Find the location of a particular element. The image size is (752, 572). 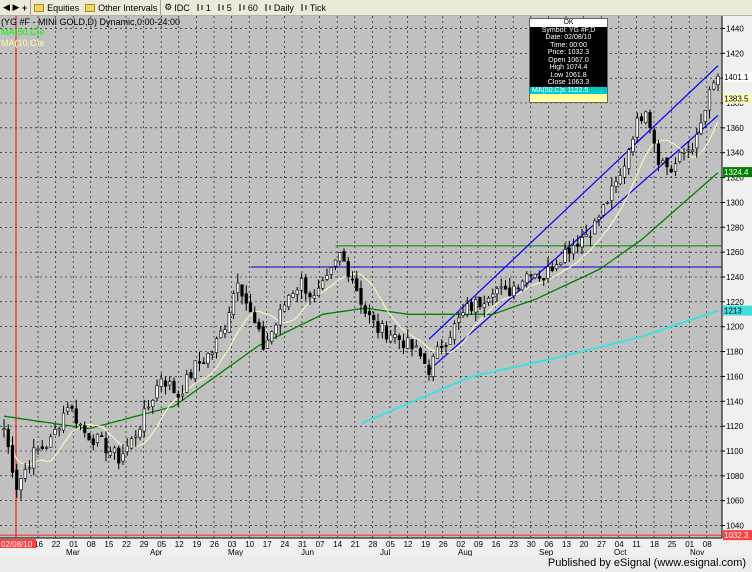

cursor-date-label: 02/08/10 is located at coordinates (17, 544).